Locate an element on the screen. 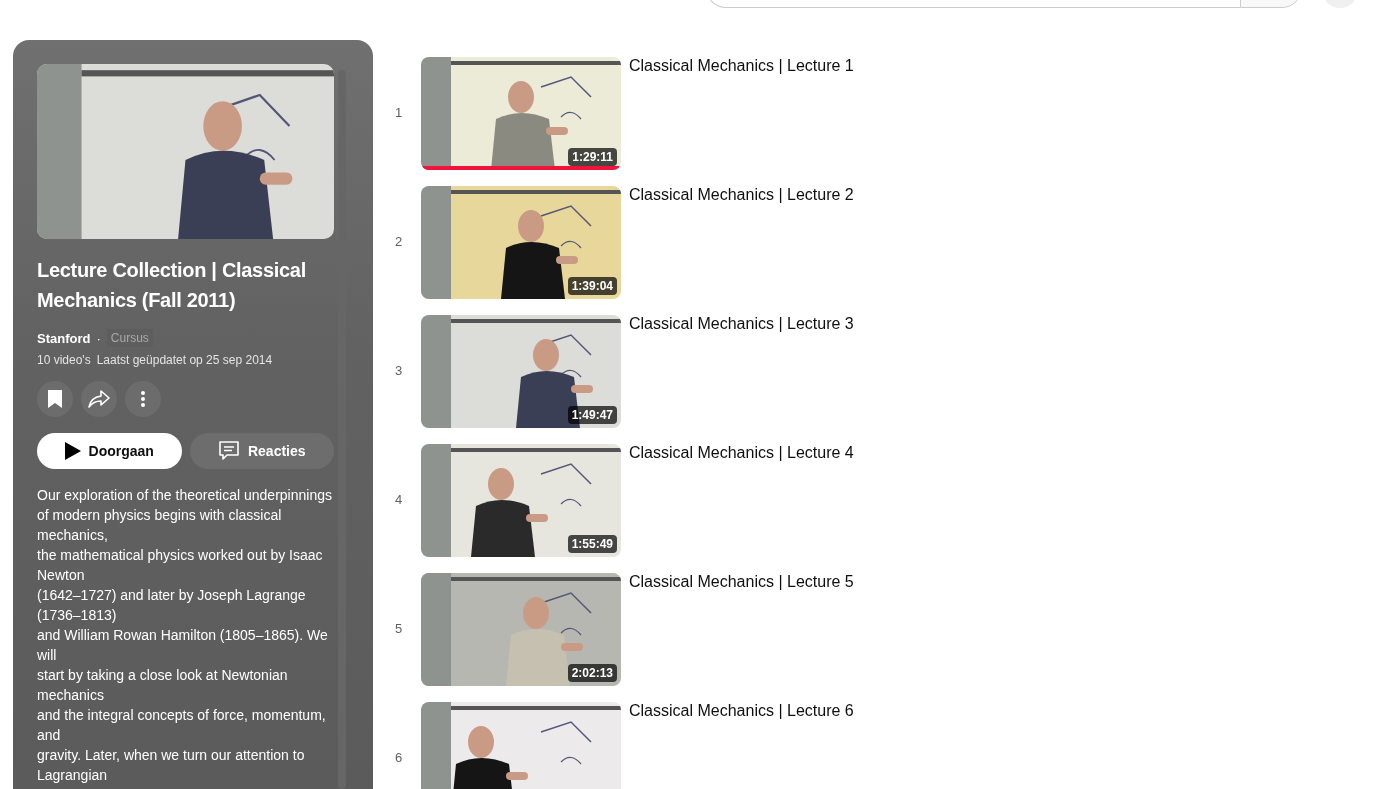 This screenshot has height=789, width=1396. share-icon is located at coordinates (99, 399).